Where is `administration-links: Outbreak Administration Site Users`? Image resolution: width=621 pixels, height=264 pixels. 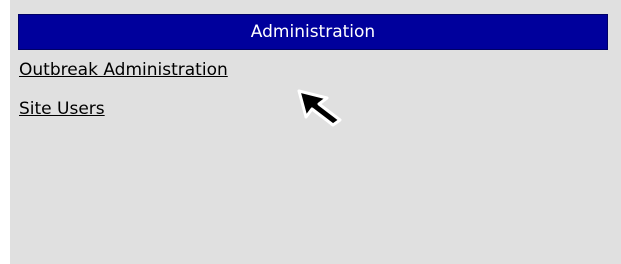 administration-links: Outbreak Administration Site Users is located at coordinates (123, 101).